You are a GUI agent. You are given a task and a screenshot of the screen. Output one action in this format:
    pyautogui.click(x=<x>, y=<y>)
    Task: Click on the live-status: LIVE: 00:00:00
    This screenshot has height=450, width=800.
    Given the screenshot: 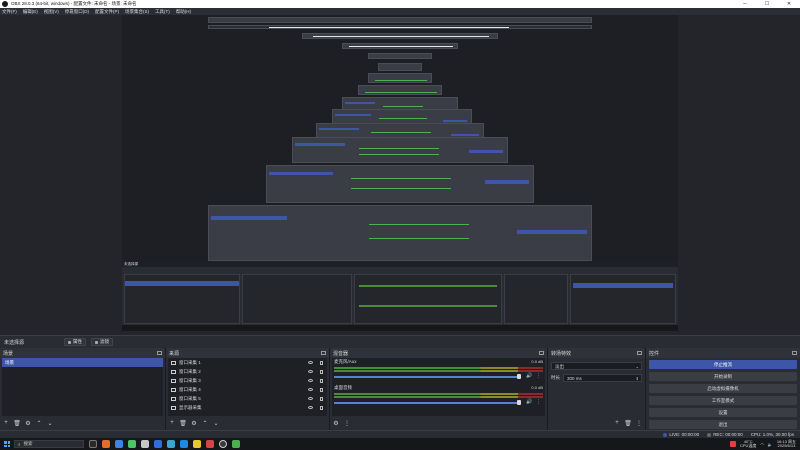 What is the action you would take?
    pyautogui.click(x=681, y=434)
    